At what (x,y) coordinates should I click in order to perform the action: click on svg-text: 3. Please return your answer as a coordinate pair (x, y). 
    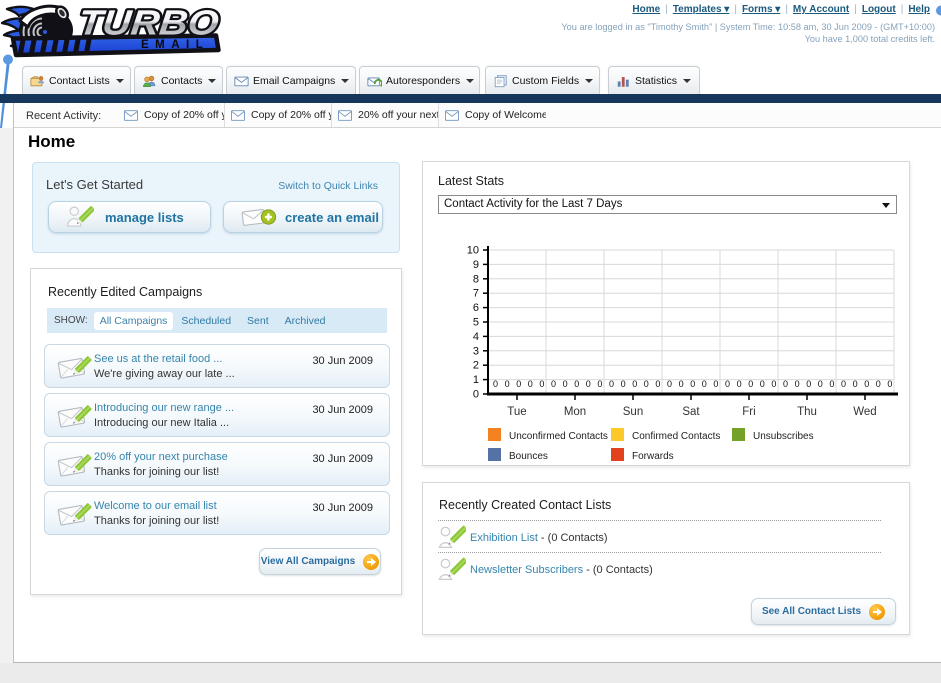
    Looking at the image, I should click on (476, 351).